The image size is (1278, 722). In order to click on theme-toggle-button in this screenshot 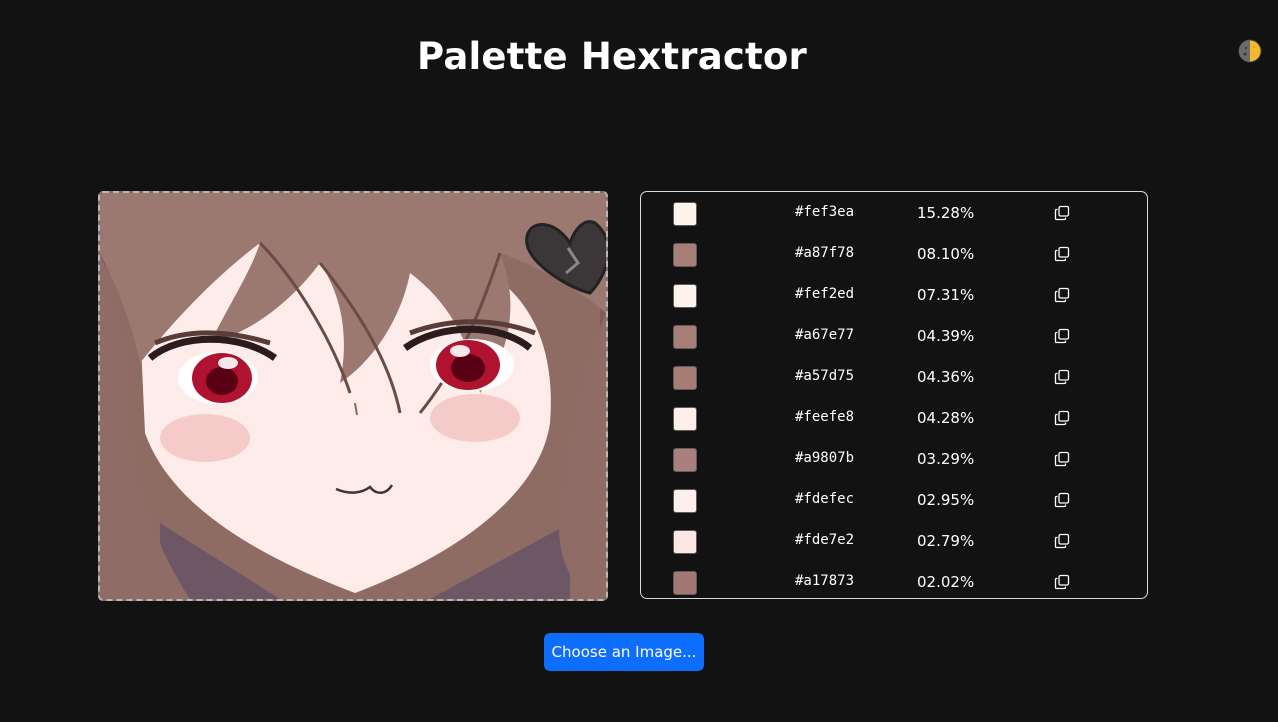, I will do `click(1250, 51)`.